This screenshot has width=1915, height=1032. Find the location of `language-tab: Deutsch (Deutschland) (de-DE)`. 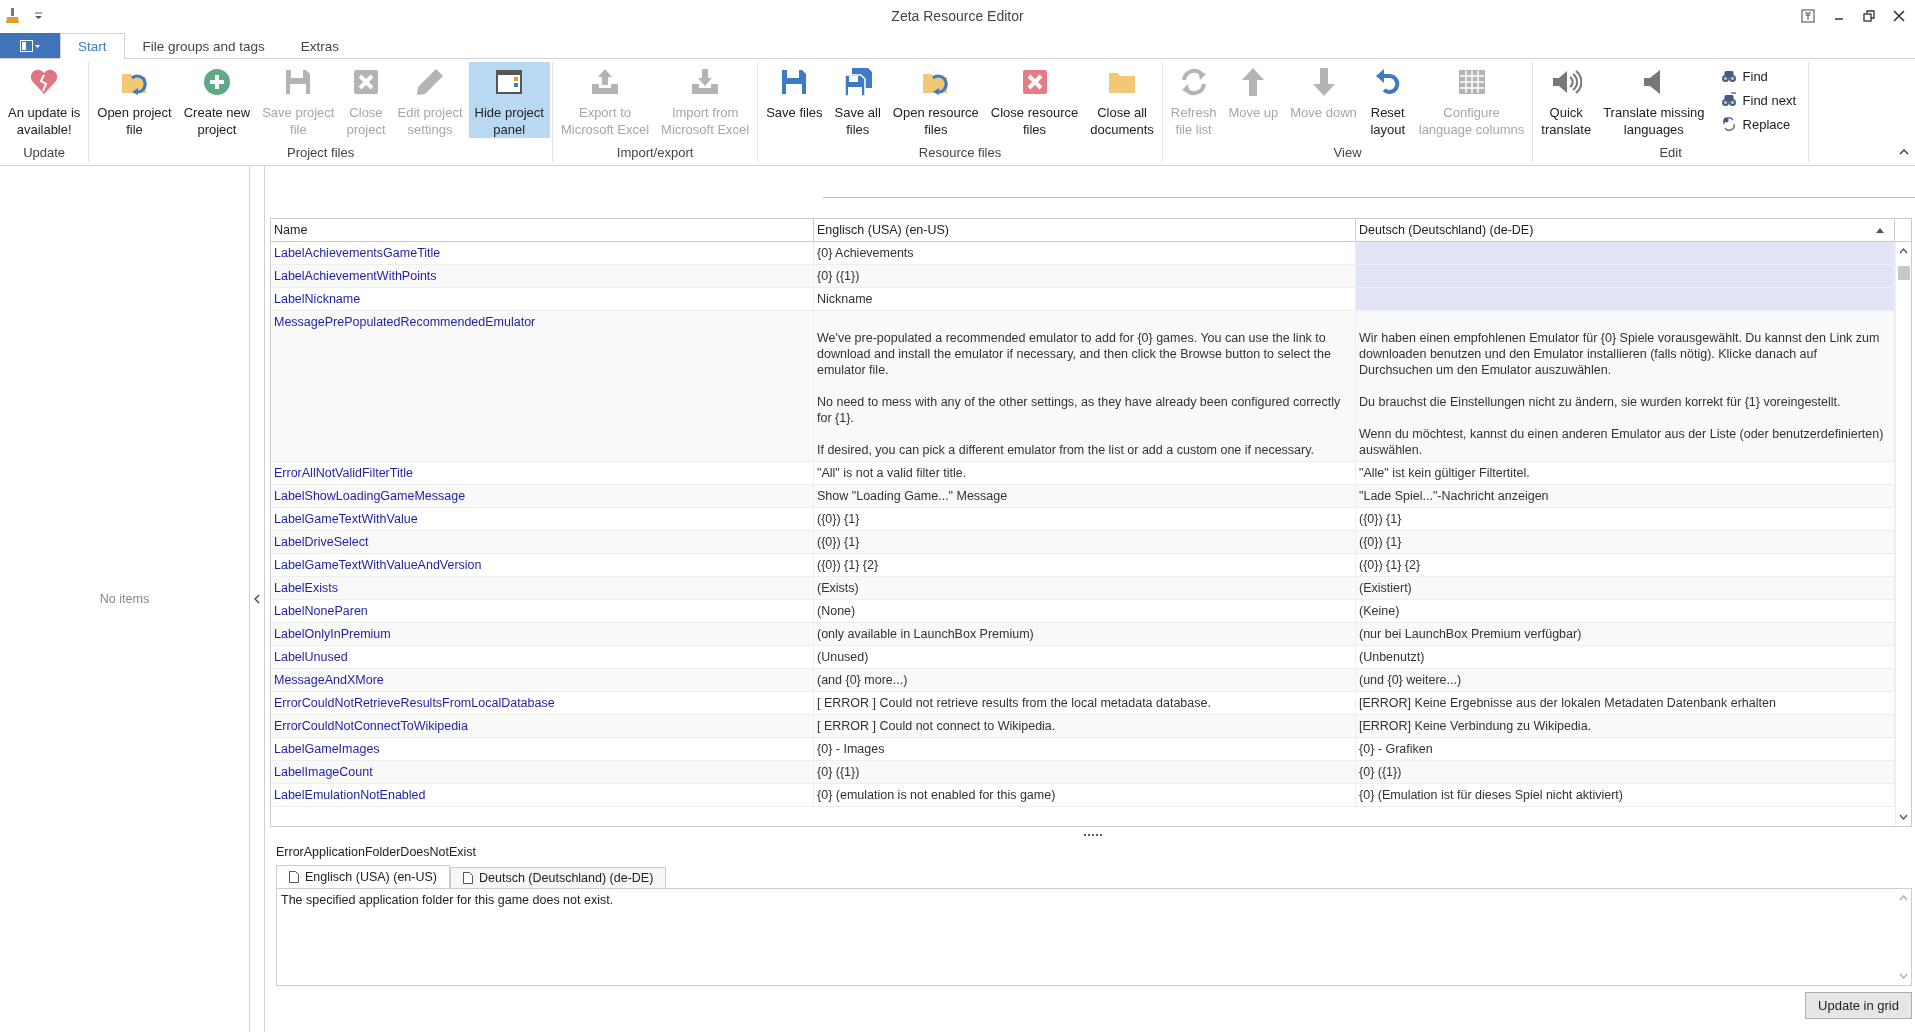

language-tab: Deutsch (Deutschland) (de-DE) is located at coordinates (558, 877).